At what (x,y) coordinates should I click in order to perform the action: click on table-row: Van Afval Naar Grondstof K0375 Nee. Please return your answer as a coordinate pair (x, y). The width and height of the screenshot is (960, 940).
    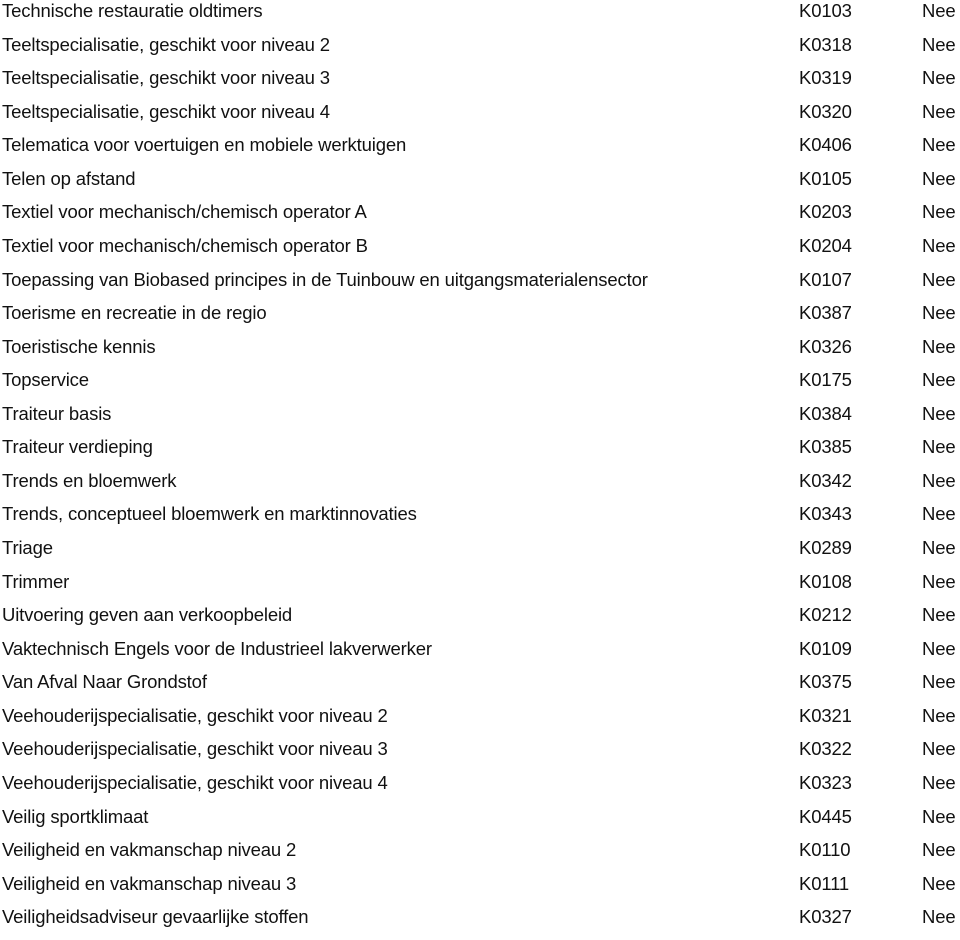
    Looking at the image, I should click on (480, 688).